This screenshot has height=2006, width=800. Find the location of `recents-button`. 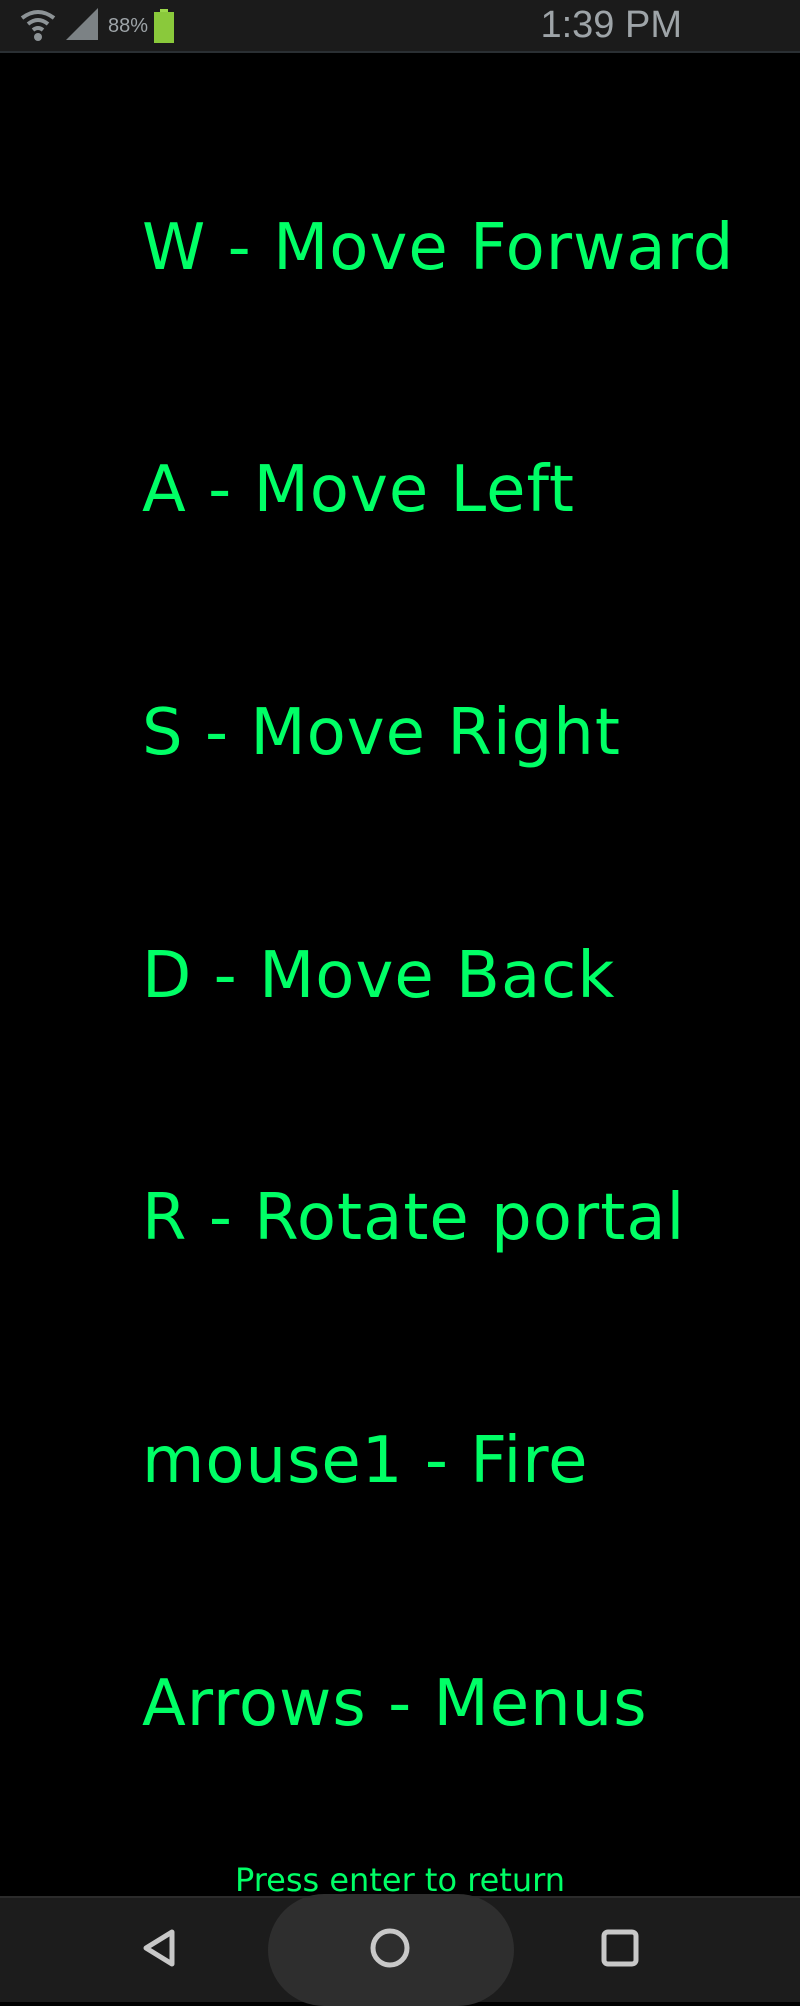

recents-button is located at coordinates (620, 1950).